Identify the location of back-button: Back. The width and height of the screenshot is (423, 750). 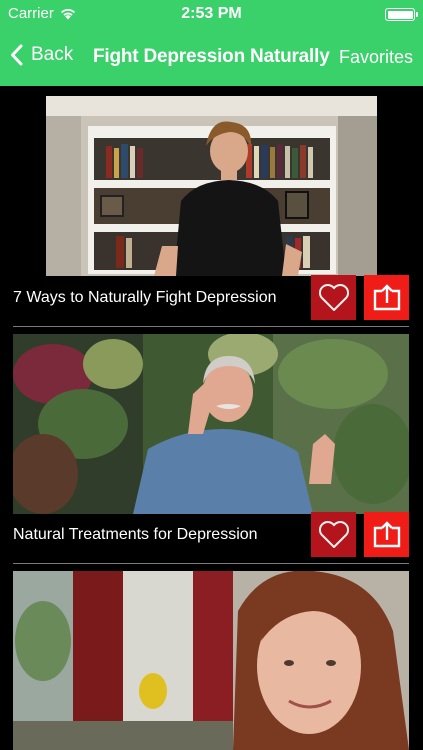
(41, 55).